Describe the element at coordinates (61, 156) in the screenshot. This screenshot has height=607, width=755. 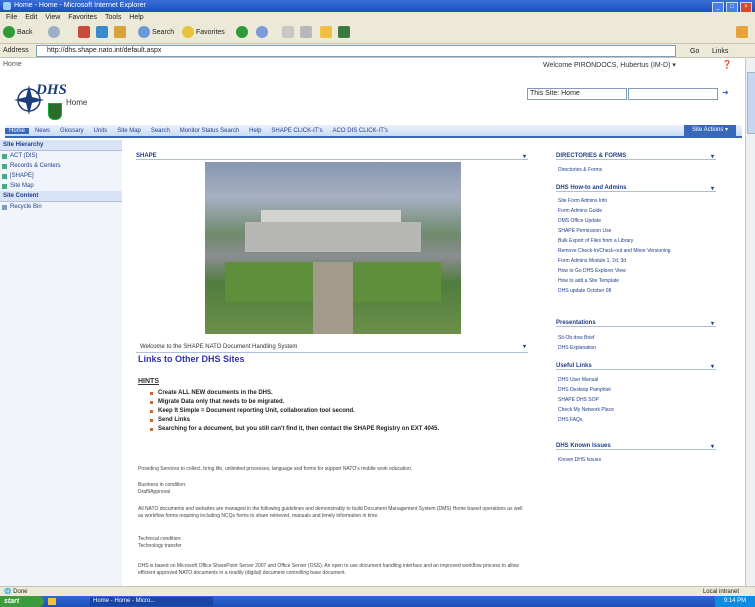
I see `quicklaunch-item: ACT (DIS)` at that location.